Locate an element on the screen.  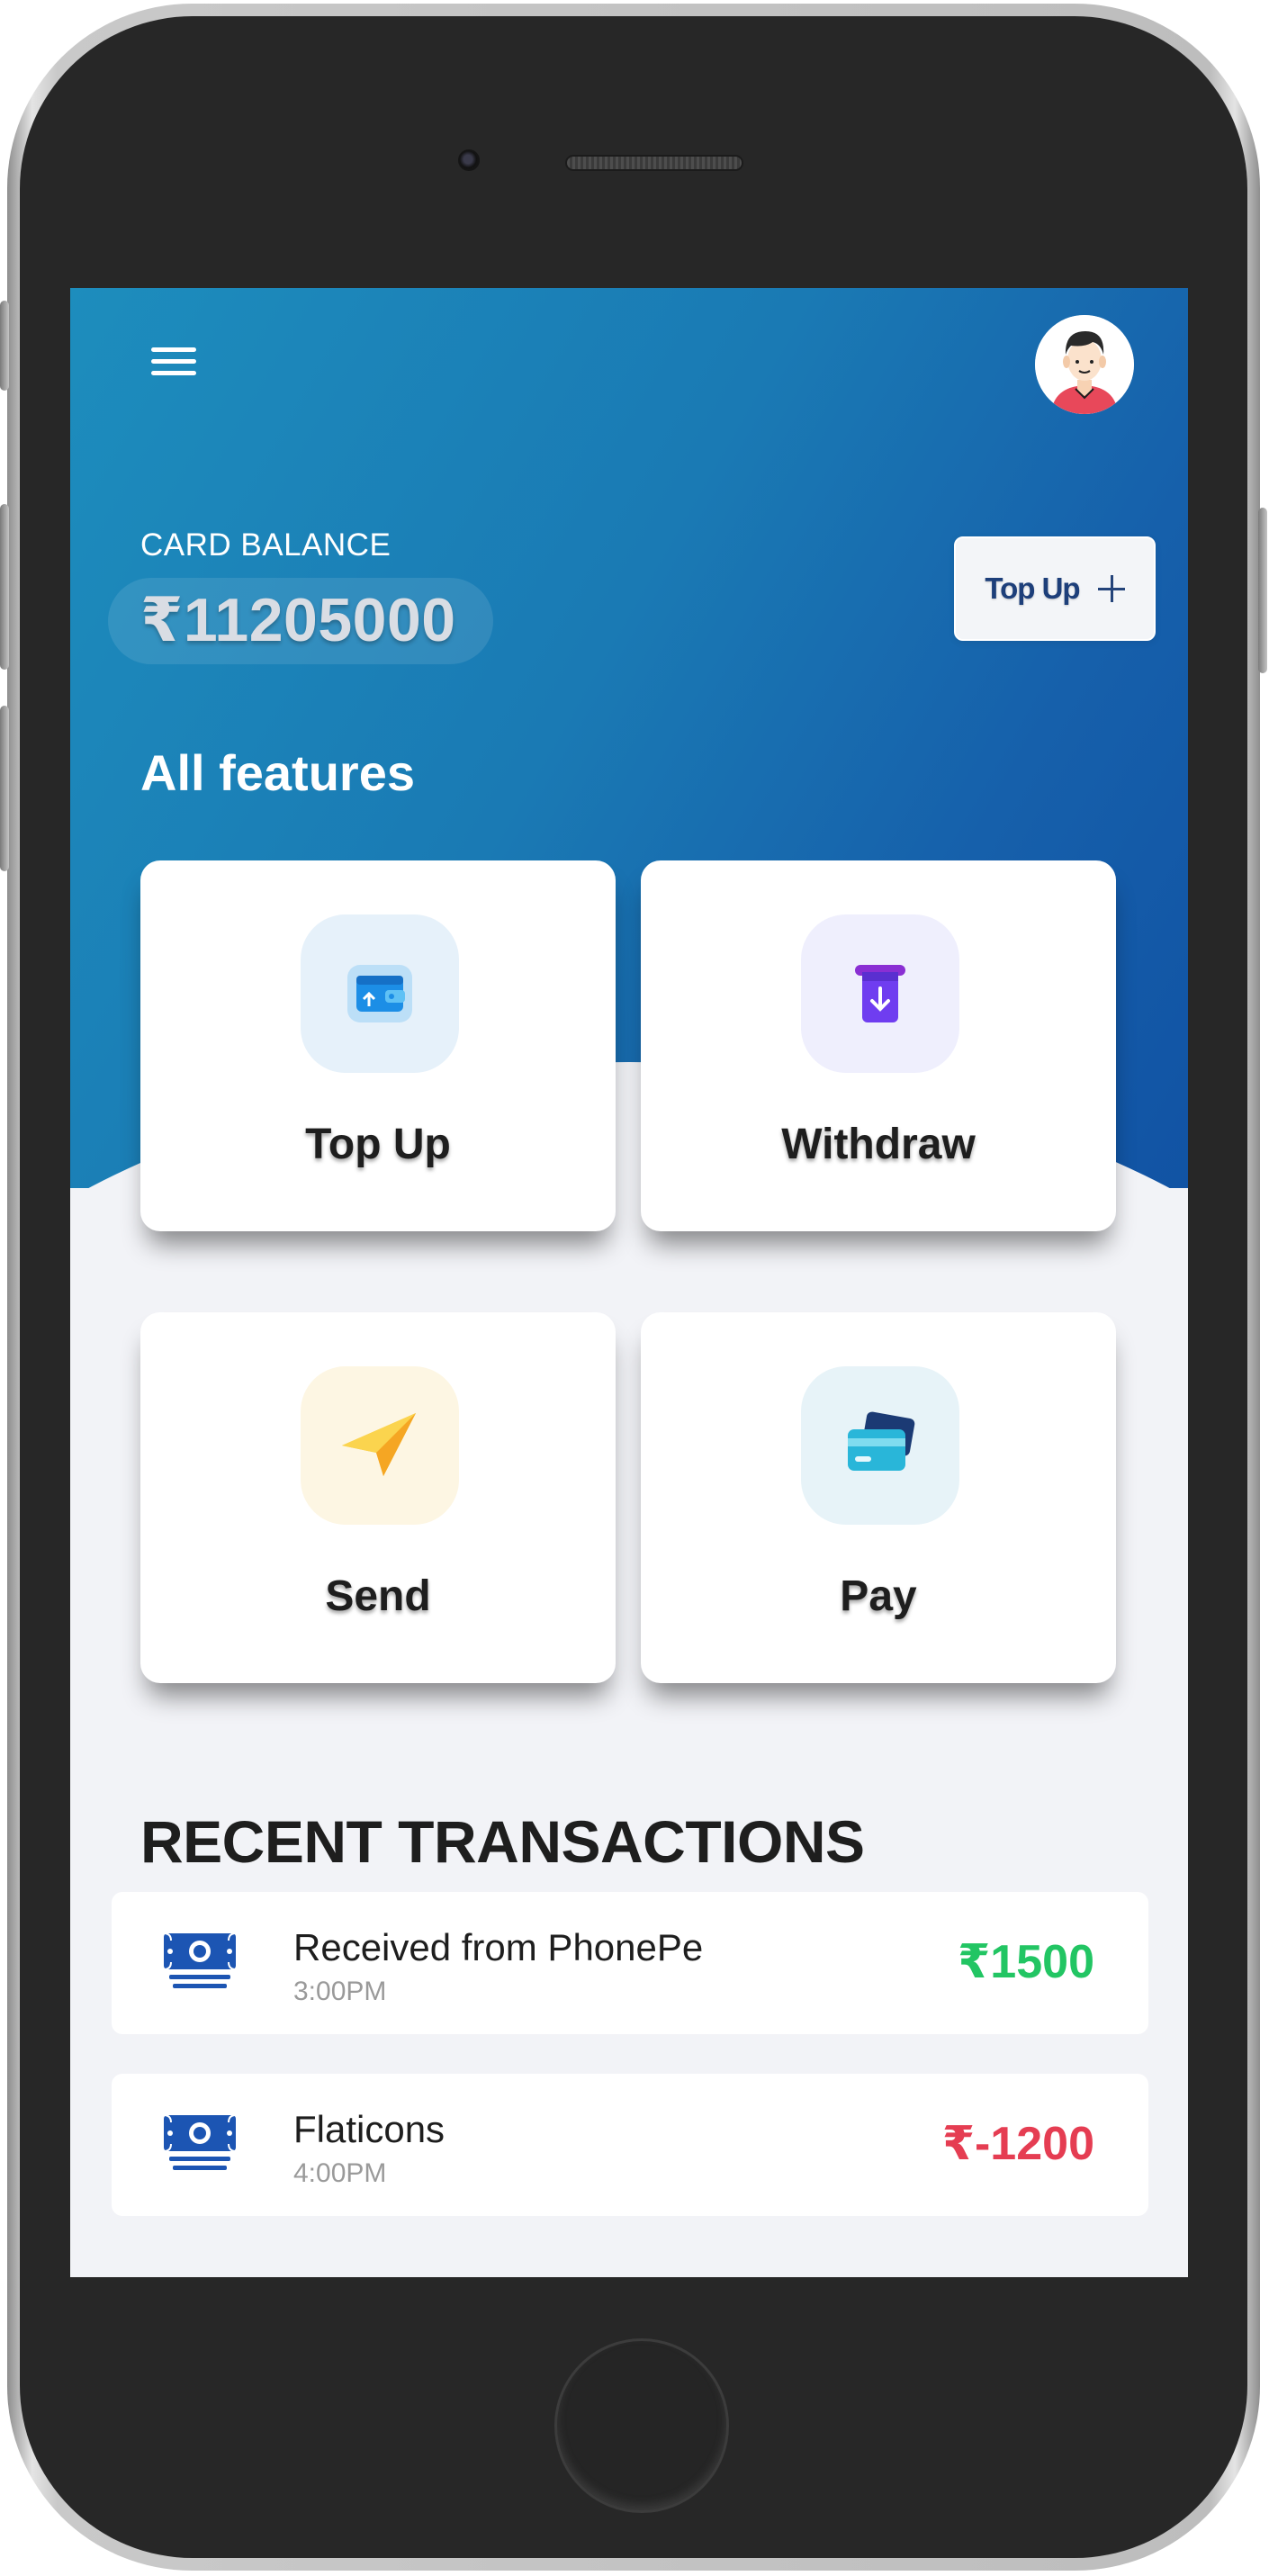
mute-switch is located at coordinates (4, 346).